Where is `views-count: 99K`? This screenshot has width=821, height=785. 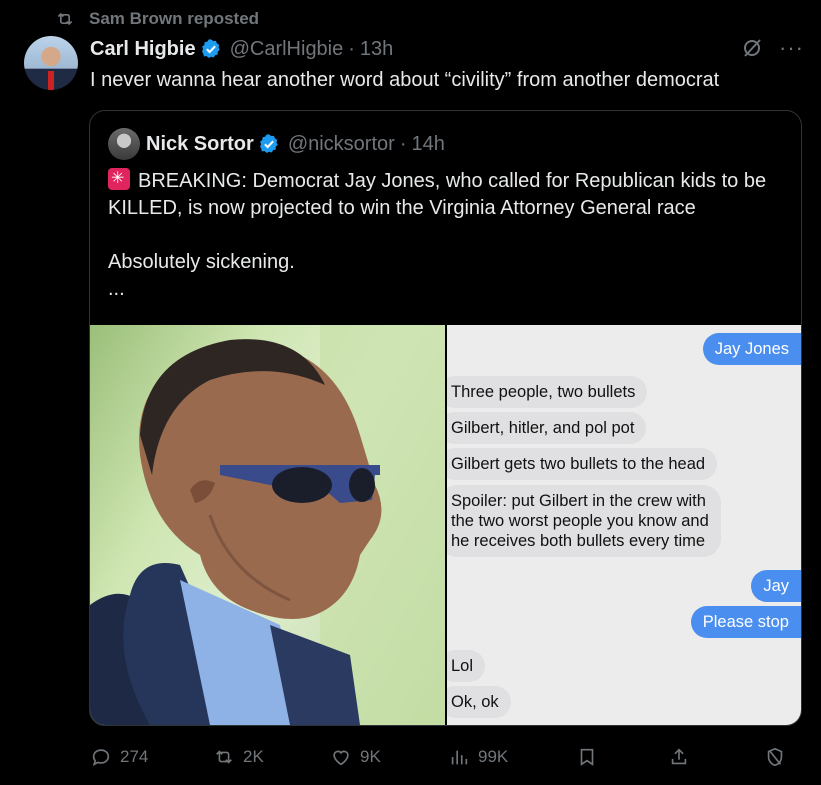 views-count: 99K is located at coordinates (493, 756).